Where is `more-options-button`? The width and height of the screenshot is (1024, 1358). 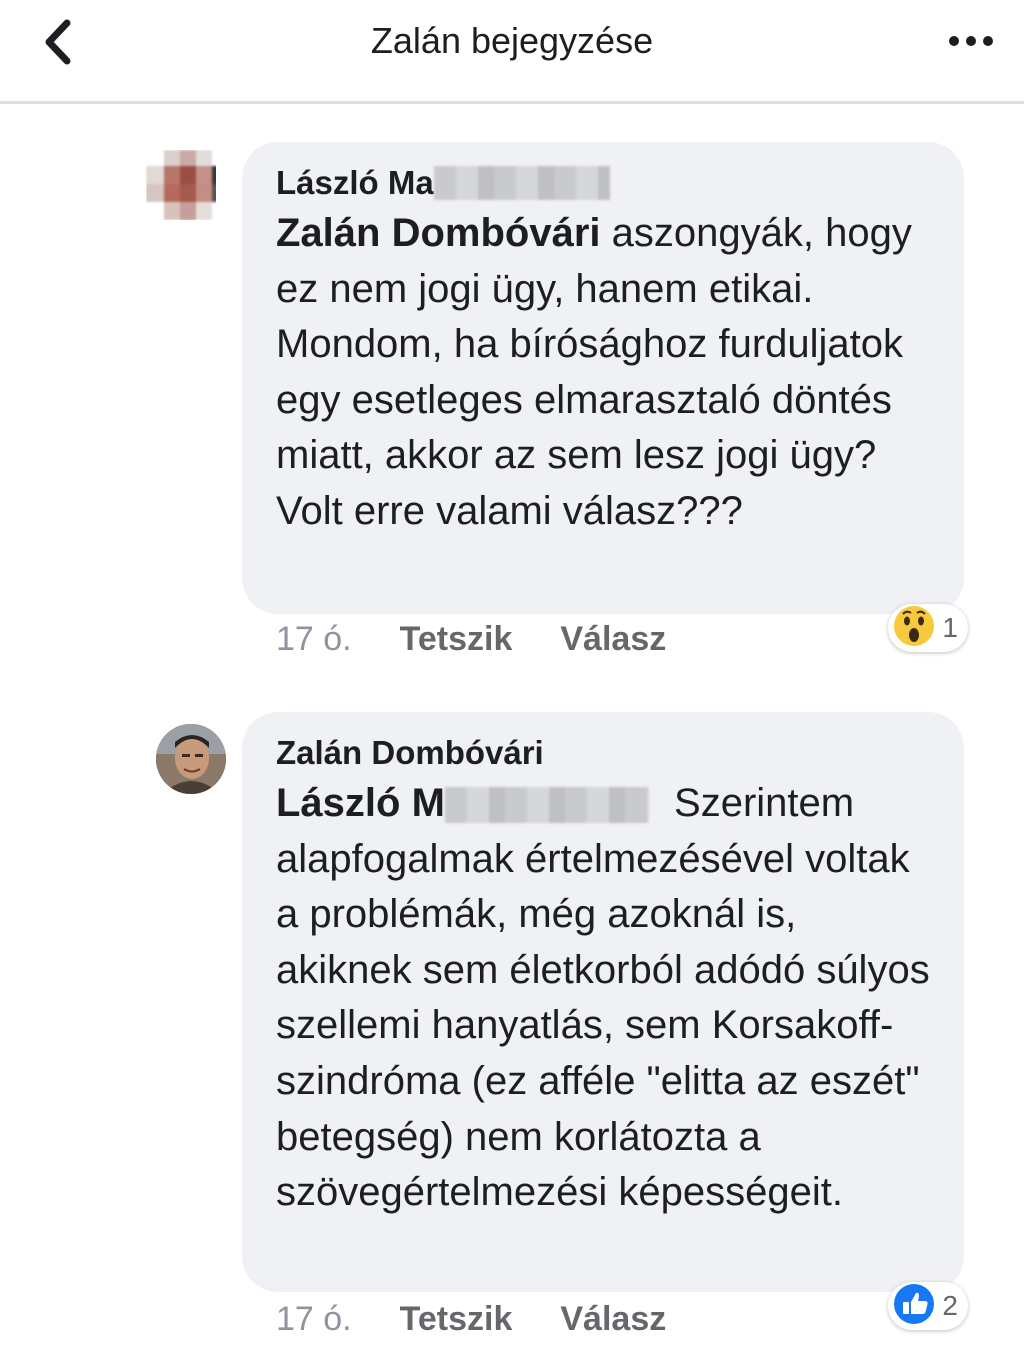 more-options-button is located at coordinates (971, 43).